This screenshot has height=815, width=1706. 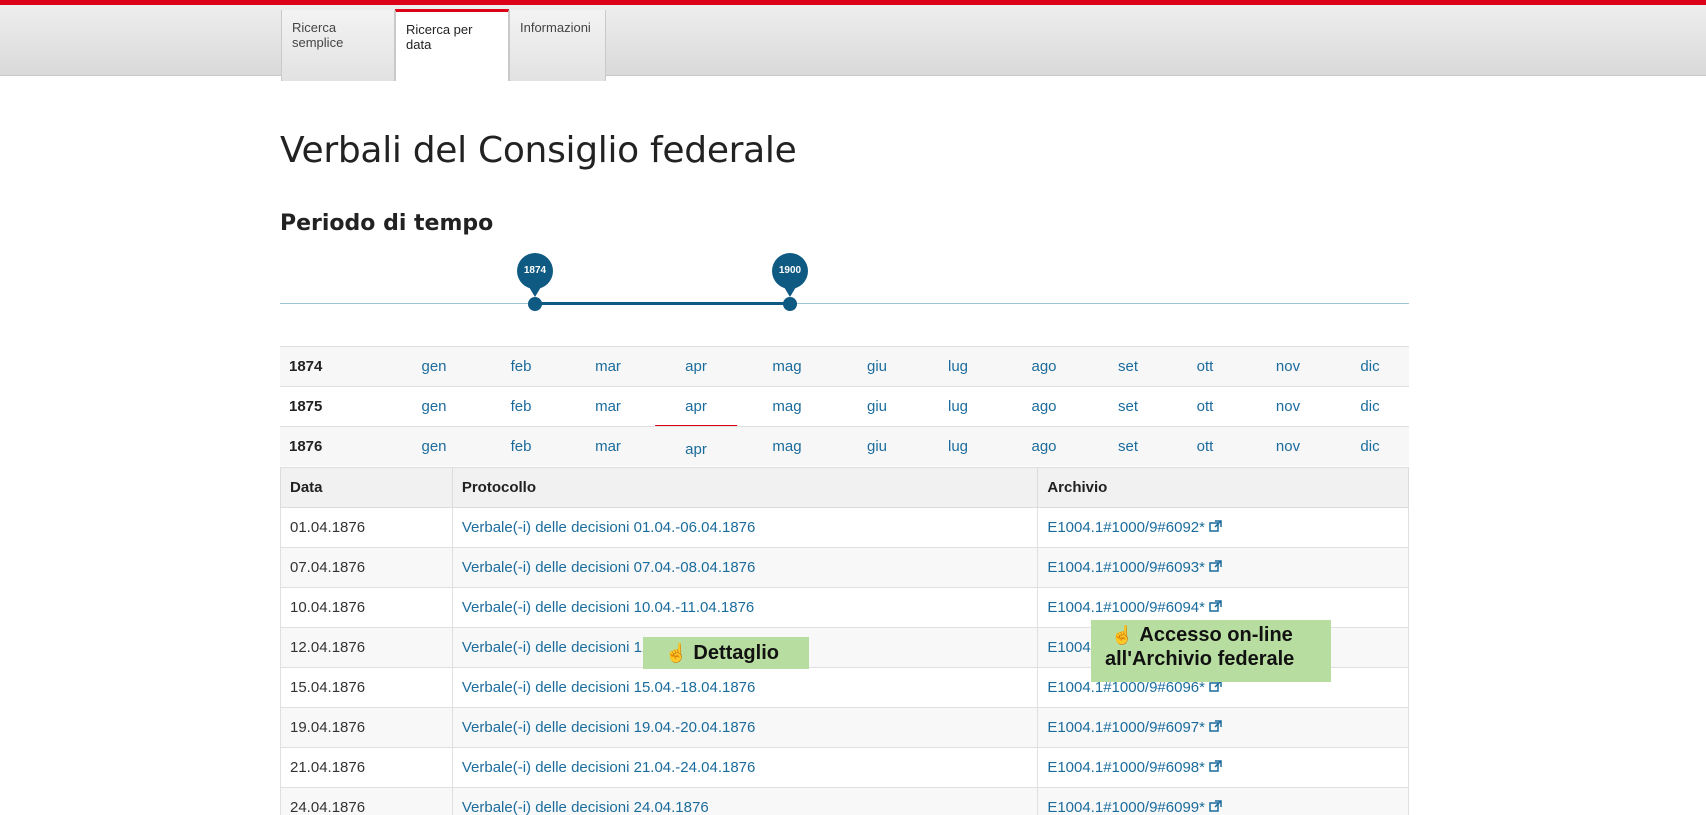 I want to click on cell-date: 01.04.1876, so click(x=366, y=527).